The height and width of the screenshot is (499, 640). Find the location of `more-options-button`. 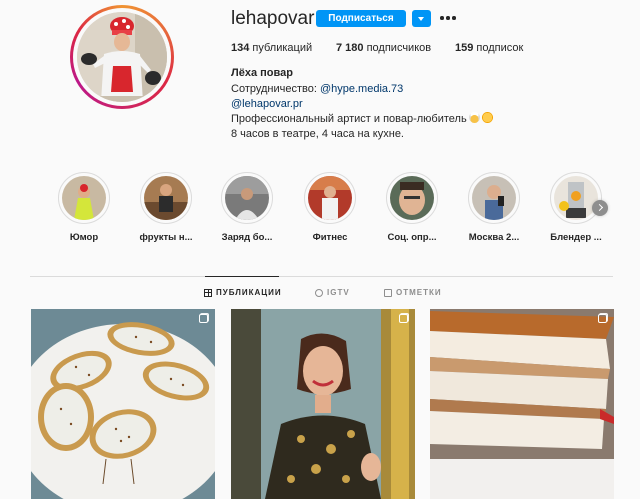

more-options-button is located at coordinates (448, 18).